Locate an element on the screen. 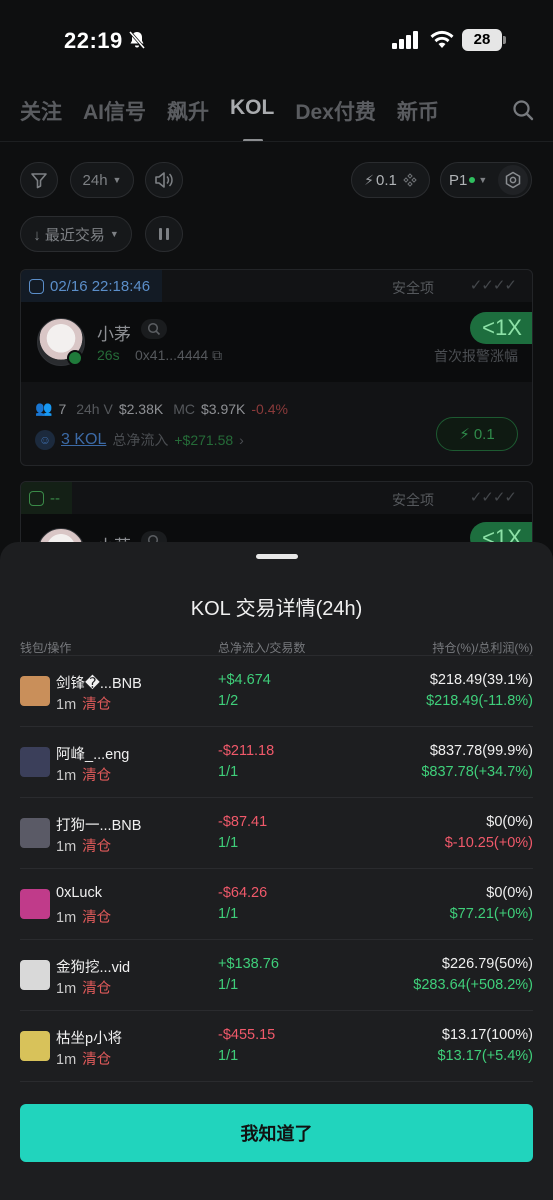 This screenshot has height=1200, width=553. kol-wallet-name: 阿峰_...eng is located at coordinates (93, 755).